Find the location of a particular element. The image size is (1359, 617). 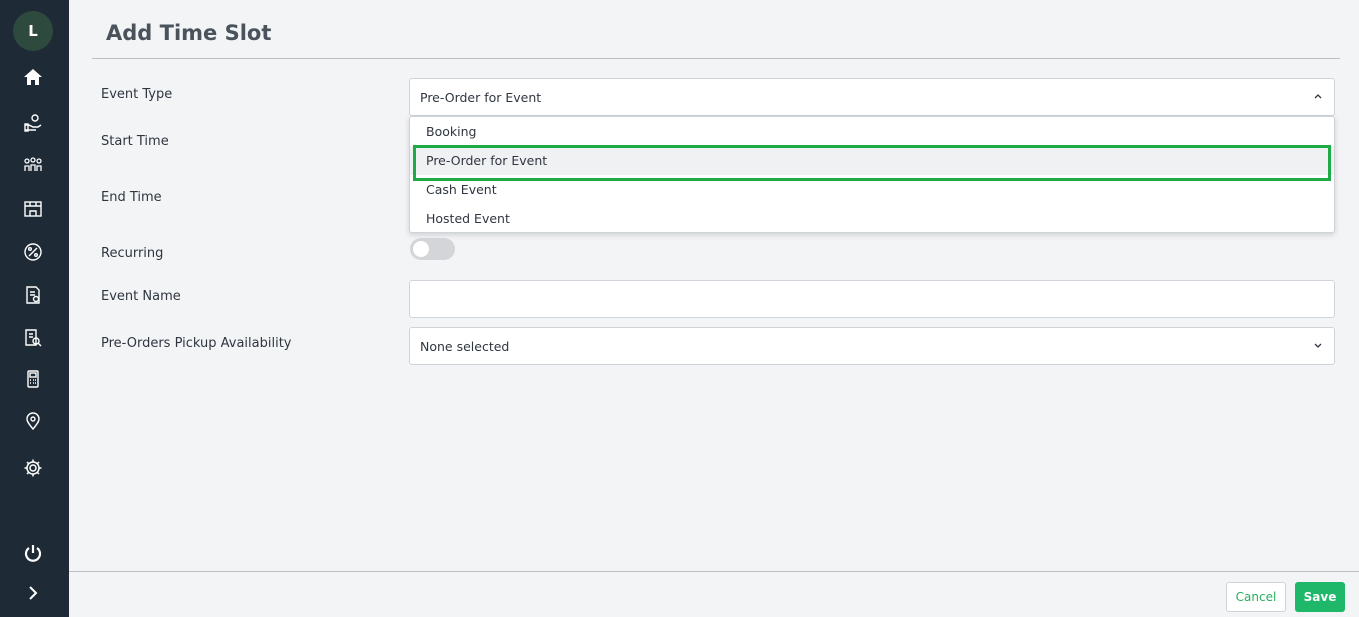

option-hosted-event: Hosted Event is located at coordinates (872, 218).